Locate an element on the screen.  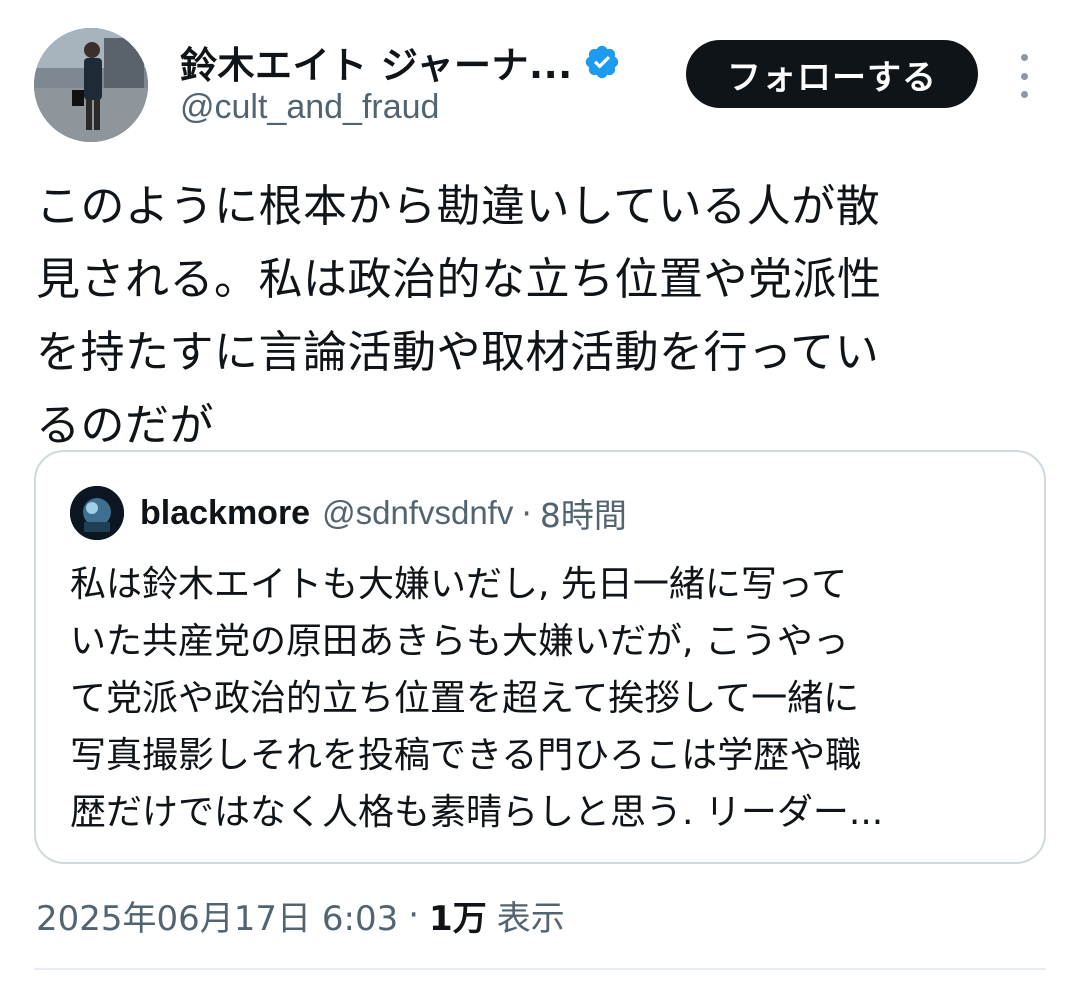
quoted-tweet-header: blackmore @sdnfvsdnfv · 8時間 is located at coordinates (348, 513).